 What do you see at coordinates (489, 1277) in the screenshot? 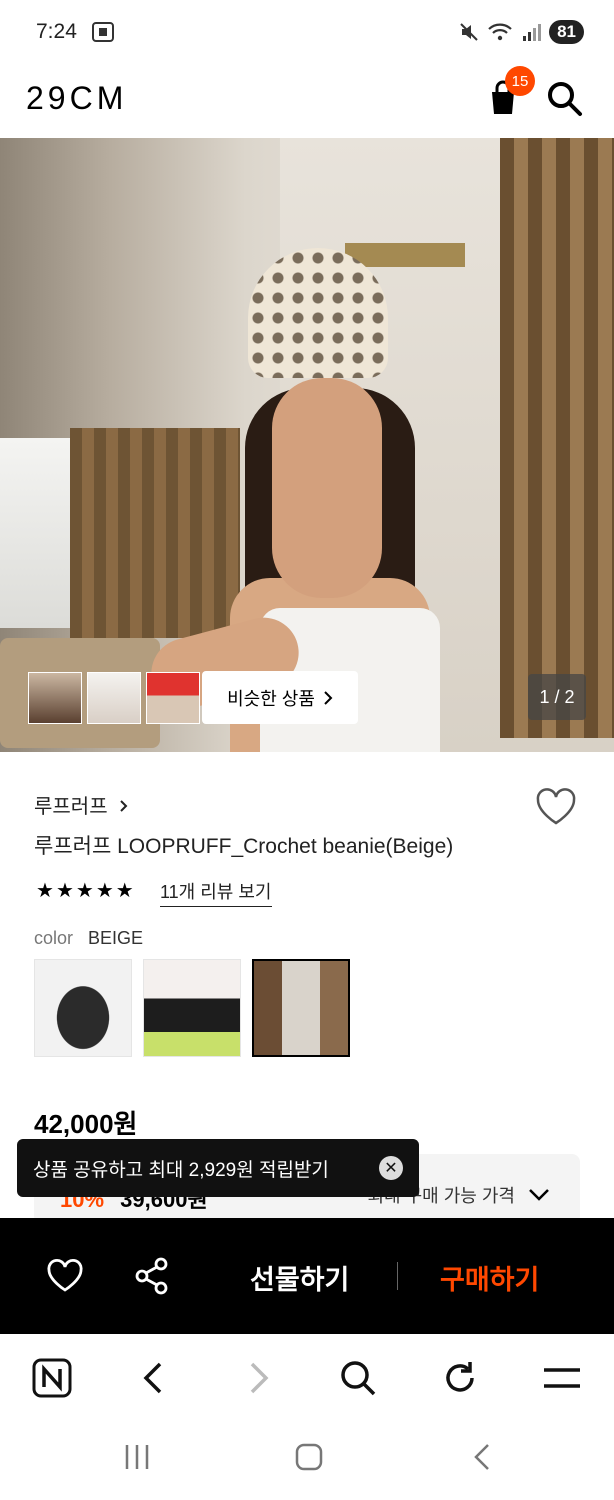
I see `buy-button: 구매하기` at bounding box center [489, 1277].